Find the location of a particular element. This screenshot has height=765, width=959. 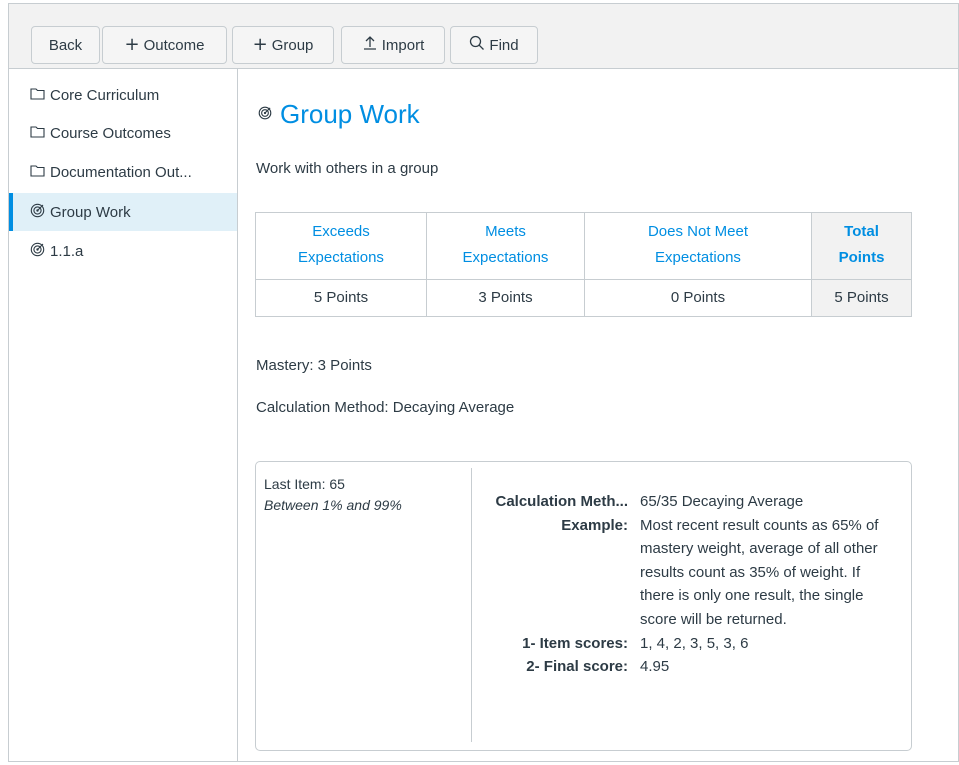

title-row: Group Work is located at coordinates (339, 114).